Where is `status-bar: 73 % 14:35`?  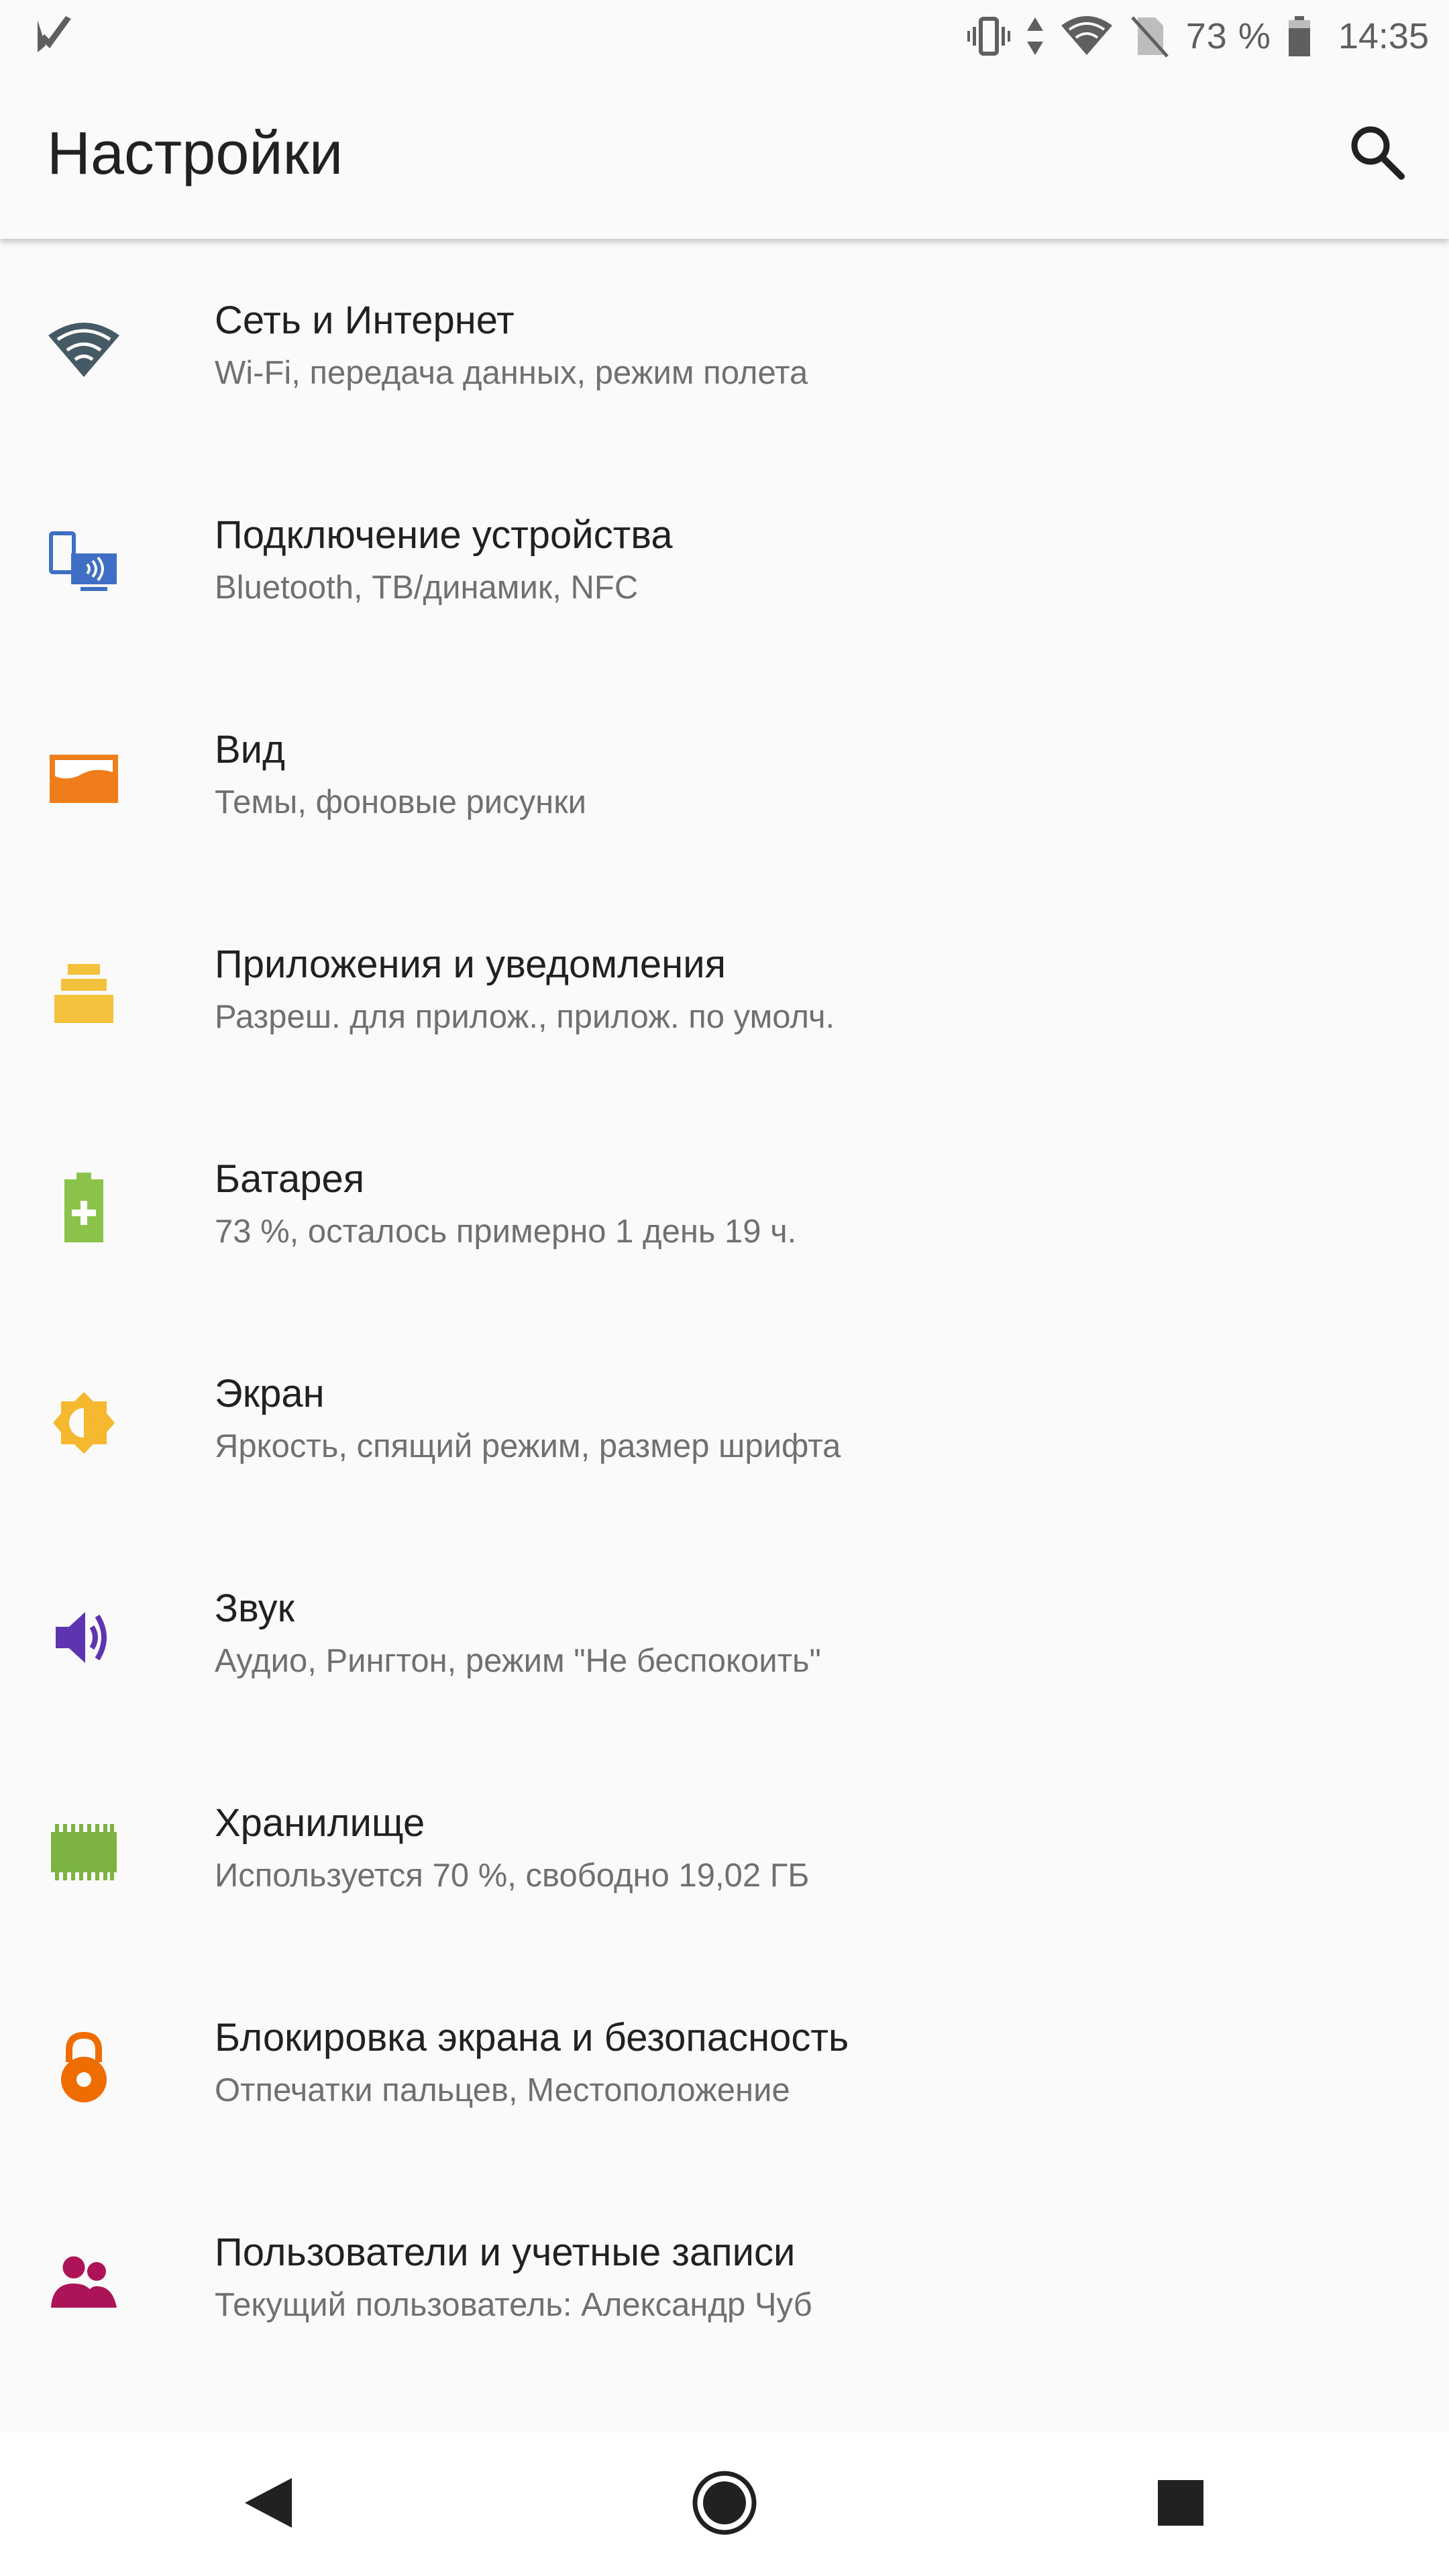 status-bar: 73 % 14:35 is located at coordinates (724, 36).